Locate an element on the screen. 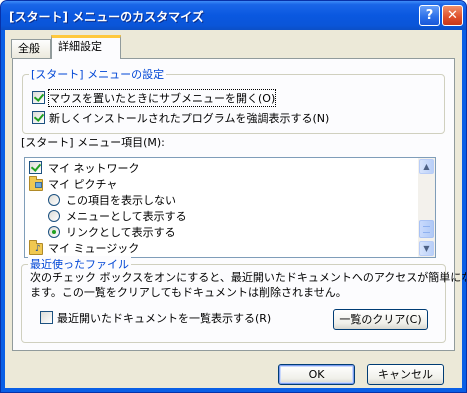 This screenshot has height=393, width=467. tab-advanced: 詳細設定 is located at coordinates (86, 47).